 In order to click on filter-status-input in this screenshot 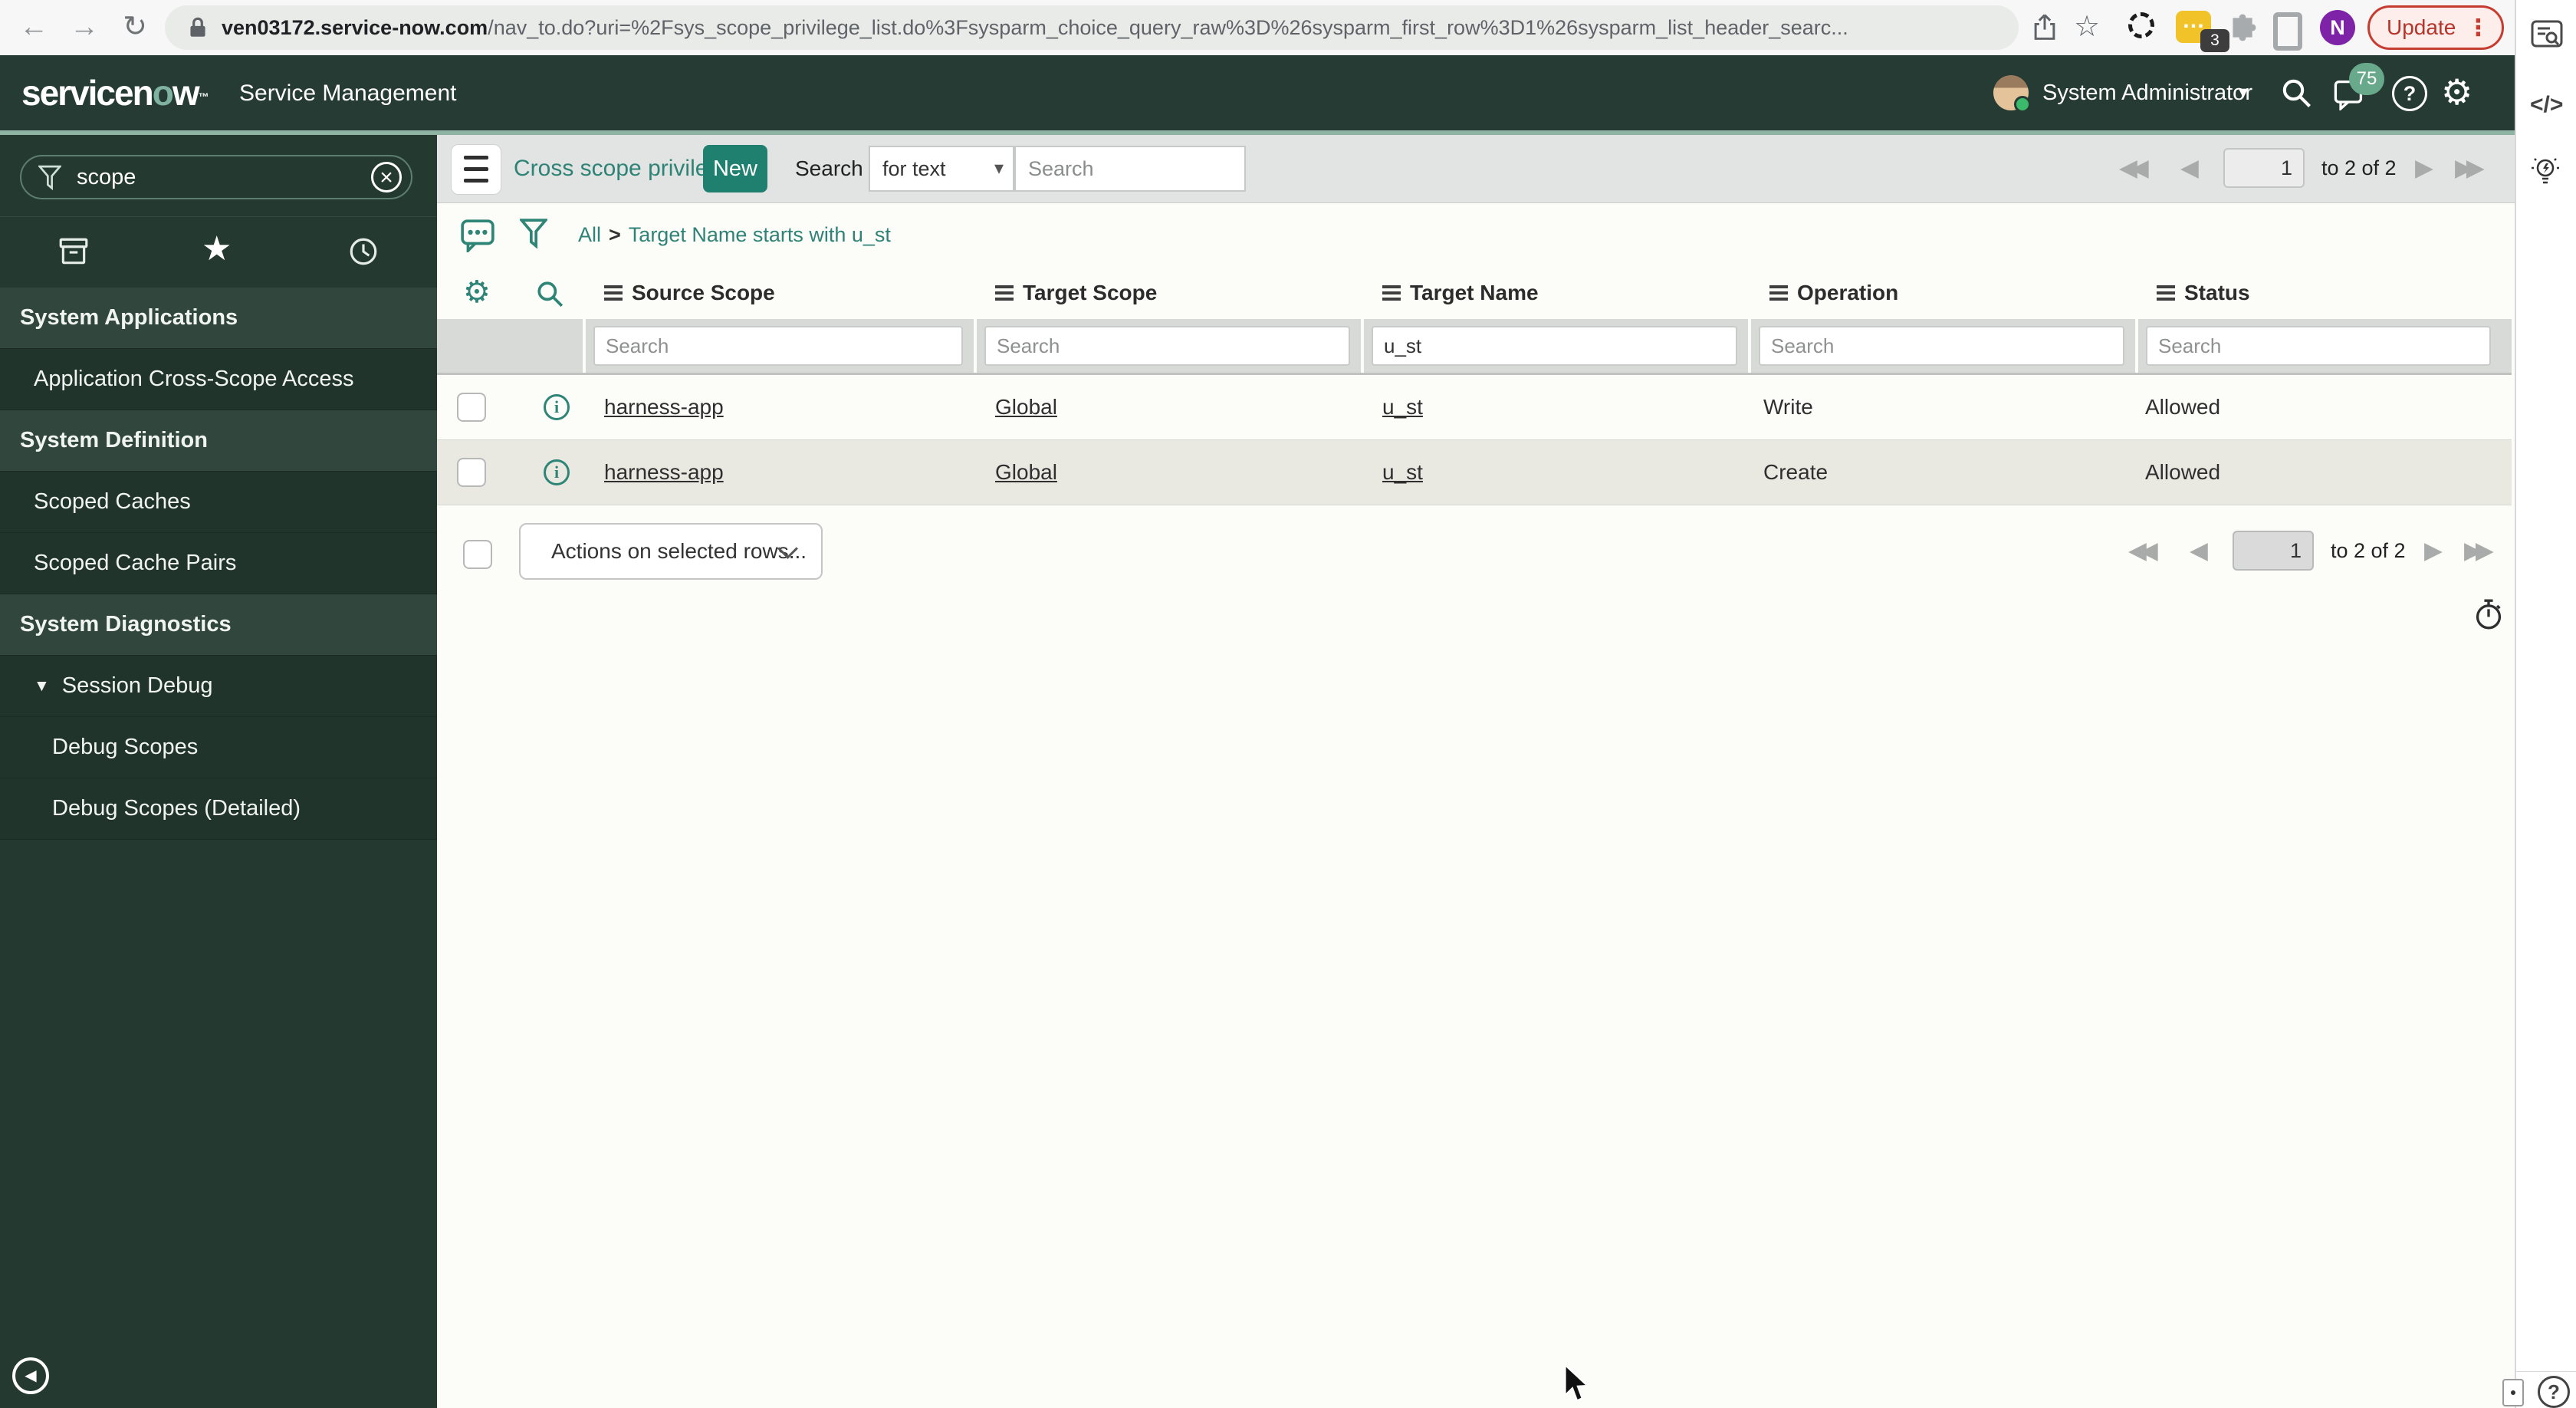, I will do `click(2318, 346)`.